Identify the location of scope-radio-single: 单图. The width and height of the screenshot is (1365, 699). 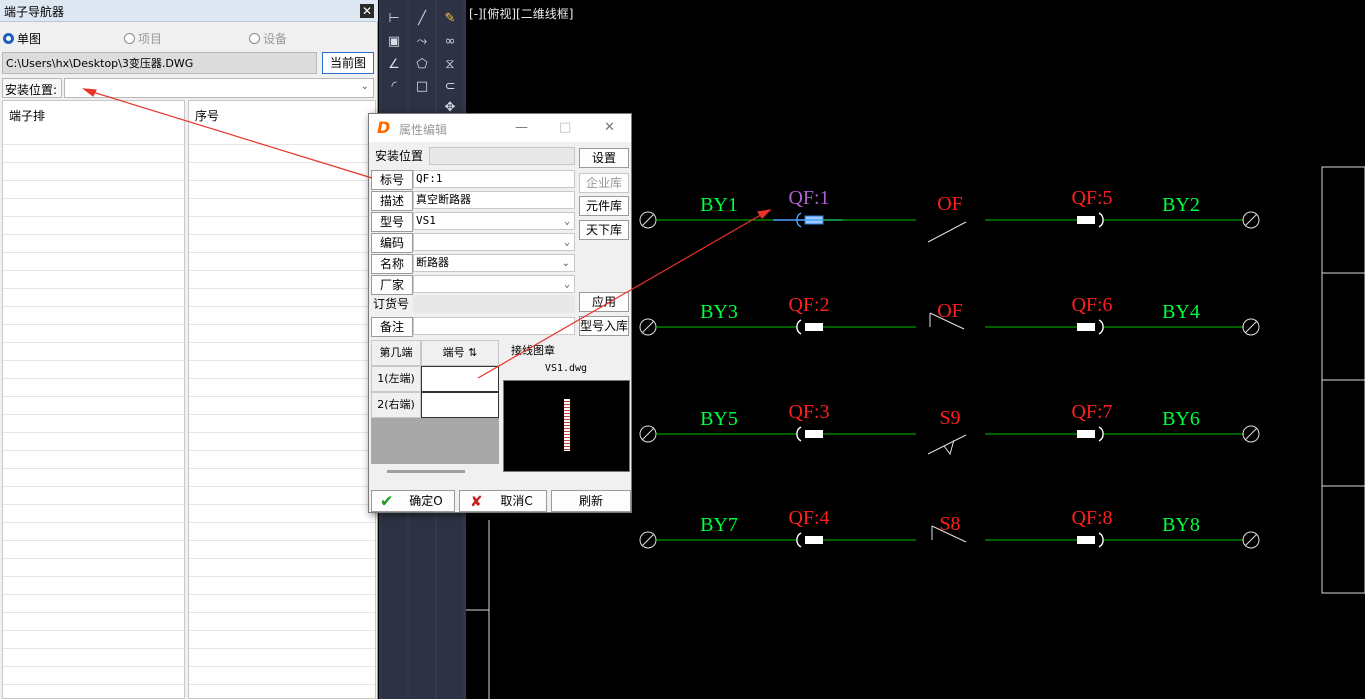
(22, 38).